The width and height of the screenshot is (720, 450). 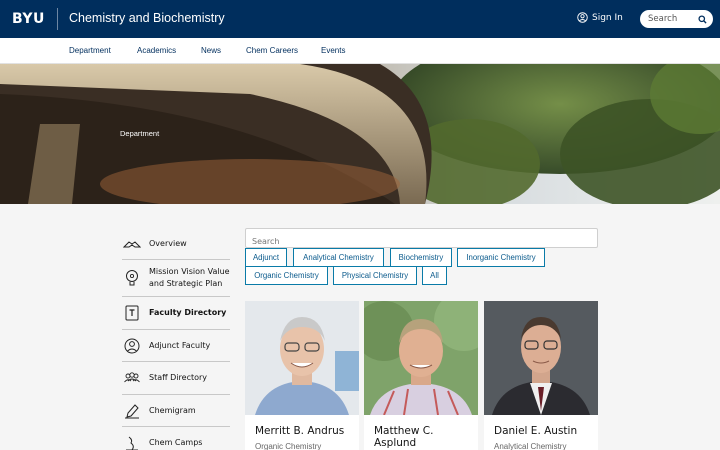 What do you see at coordinates (176, 244) in the screenshot?
I see `sidebar-item-overview: Overview` at bounding box center [176, 244].